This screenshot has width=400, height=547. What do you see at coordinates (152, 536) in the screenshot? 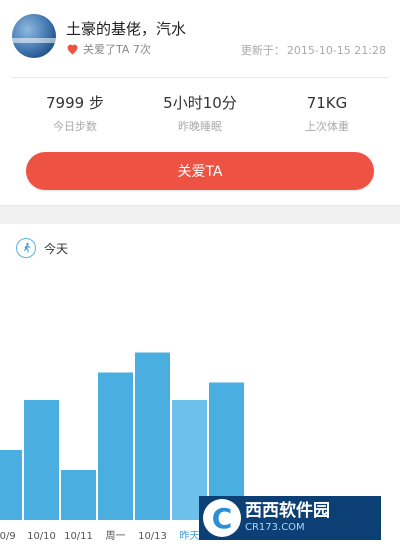
I see `x-tick-label-4: 10/13` at bounding box center [152, 536].